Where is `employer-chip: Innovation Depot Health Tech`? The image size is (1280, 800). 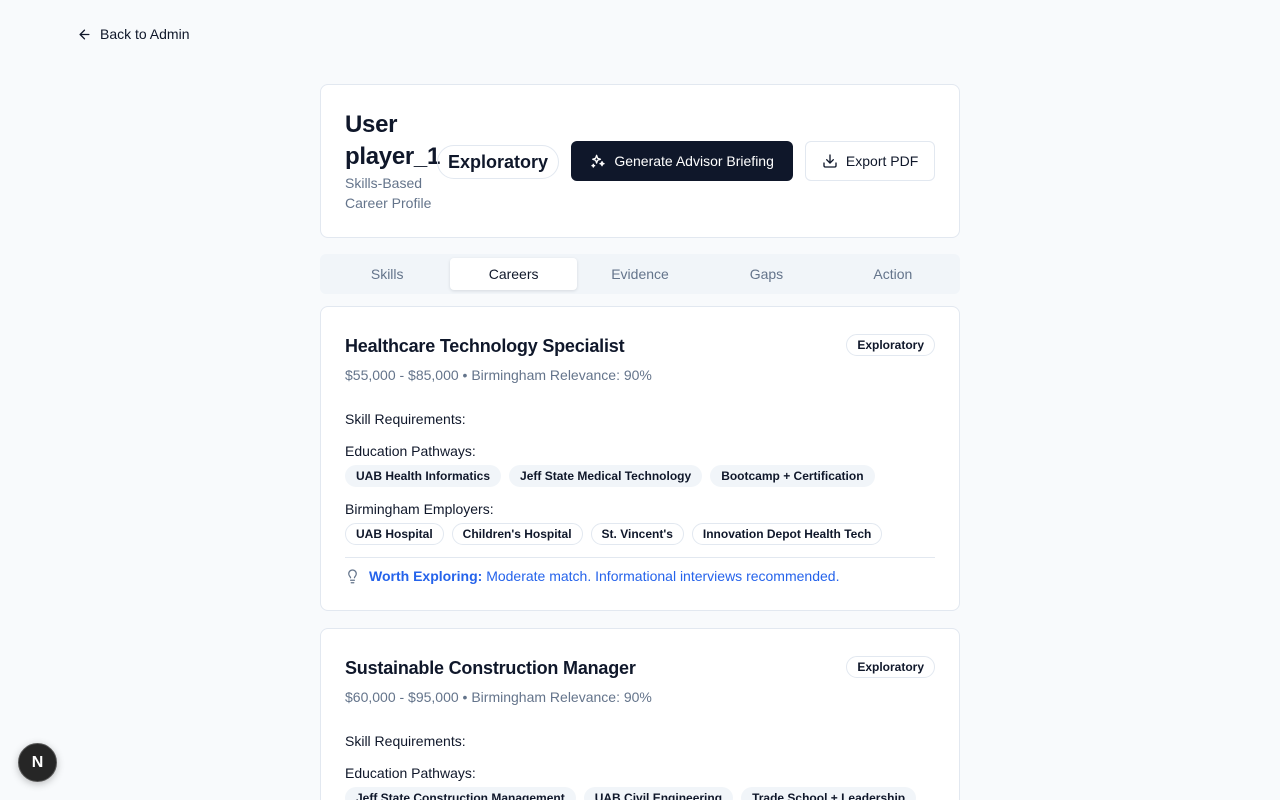
employer-chip: Innovation Depot Health Tech is located at coordinates (787, 534).